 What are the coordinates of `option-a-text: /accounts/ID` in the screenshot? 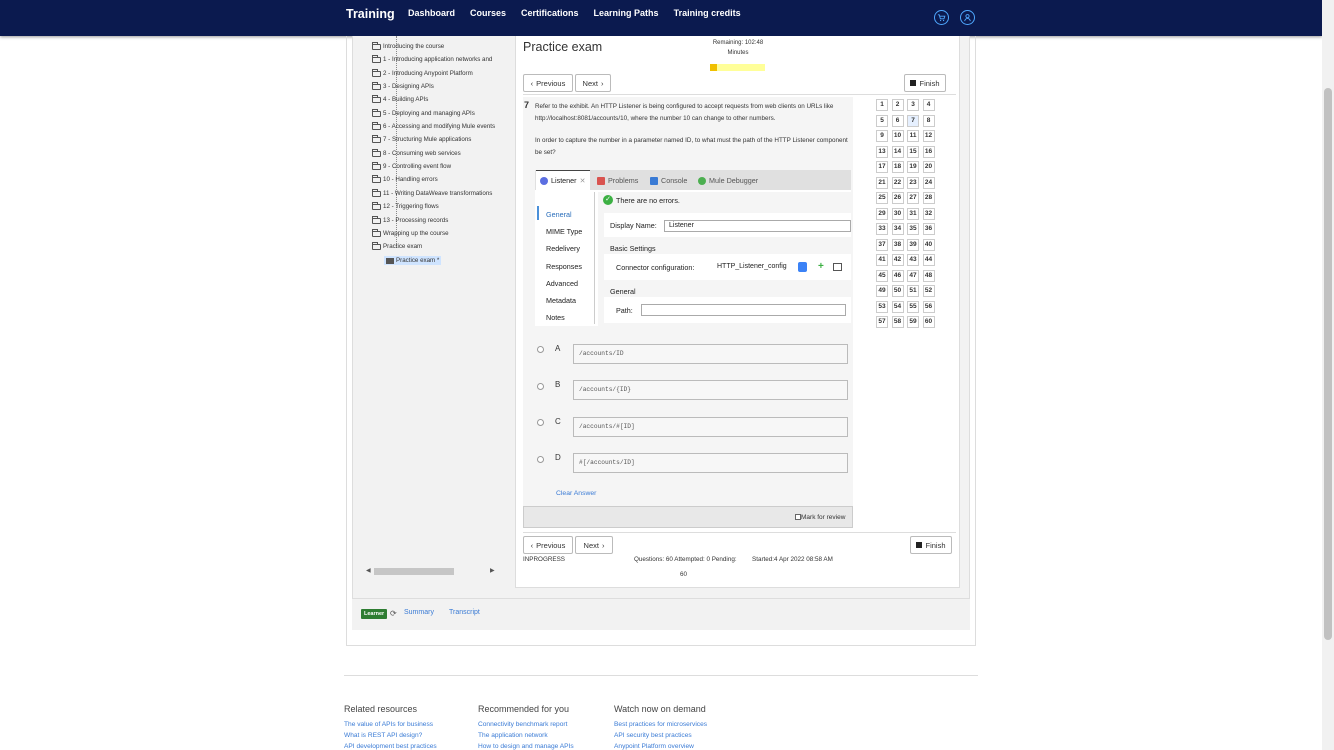 It's located at (710, 354).